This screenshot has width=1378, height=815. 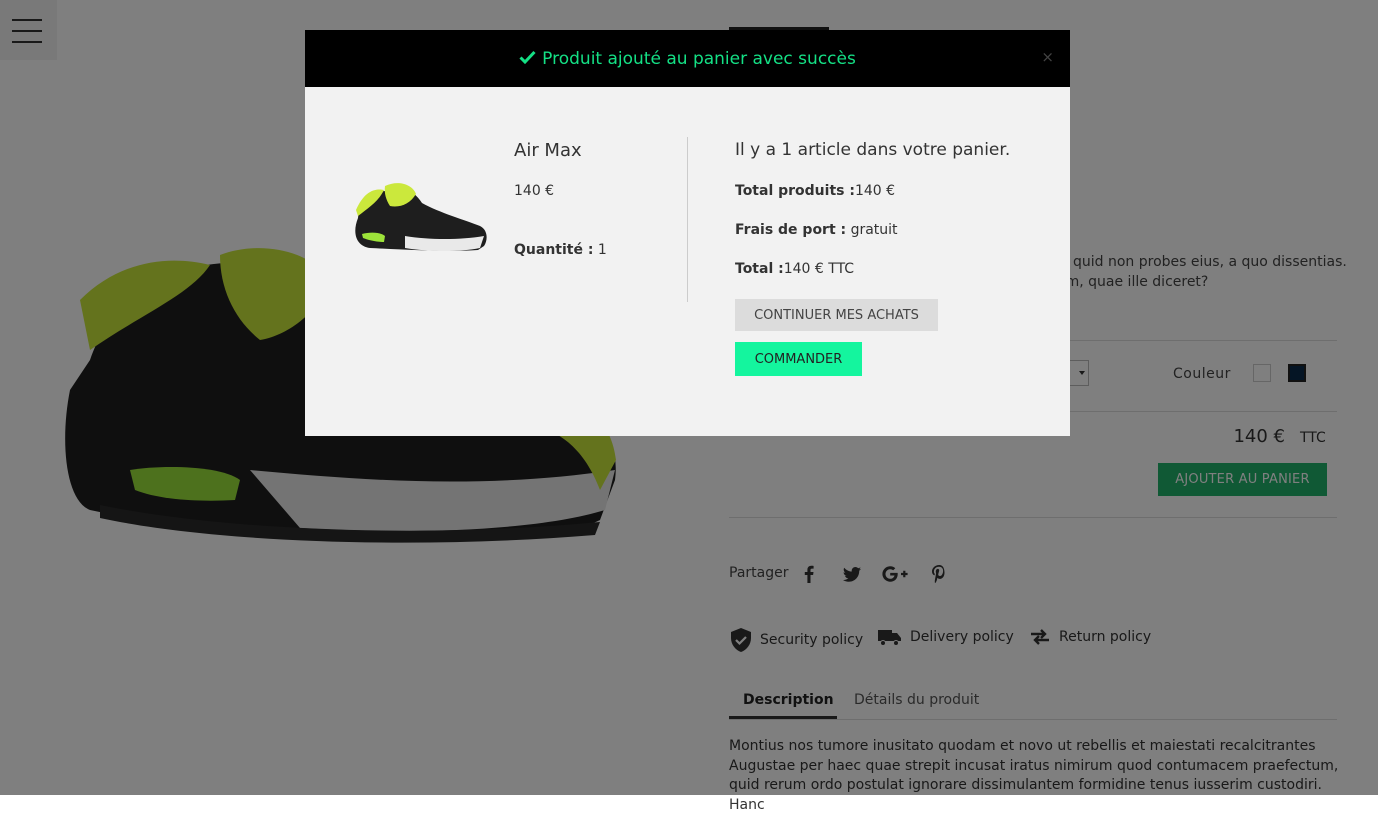 What do you see at coordinates (875, 191) in the screenshot?
I see `total-products-value: 140 €` at bounding box center [875, 191].